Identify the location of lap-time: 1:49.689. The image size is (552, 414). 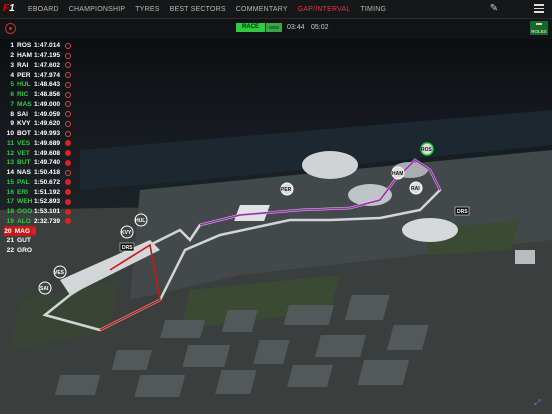
(47, 143).